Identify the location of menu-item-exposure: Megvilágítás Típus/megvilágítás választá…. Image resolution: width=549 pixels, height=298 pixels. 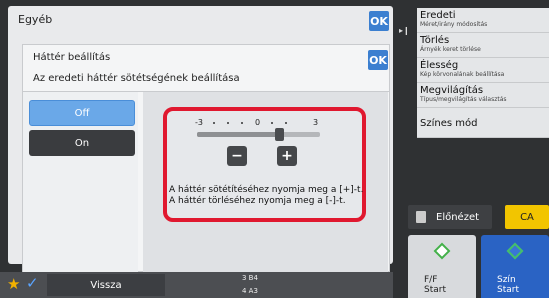
(483, 95).